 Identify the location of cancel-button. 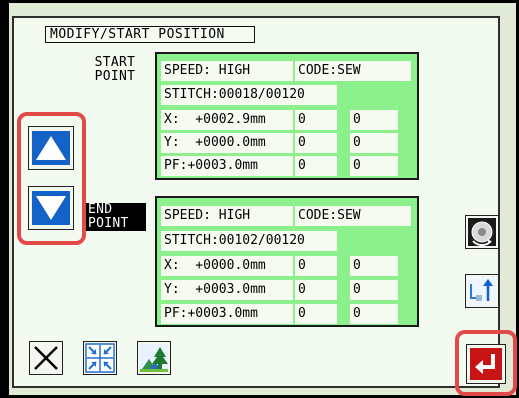
(46, 358).